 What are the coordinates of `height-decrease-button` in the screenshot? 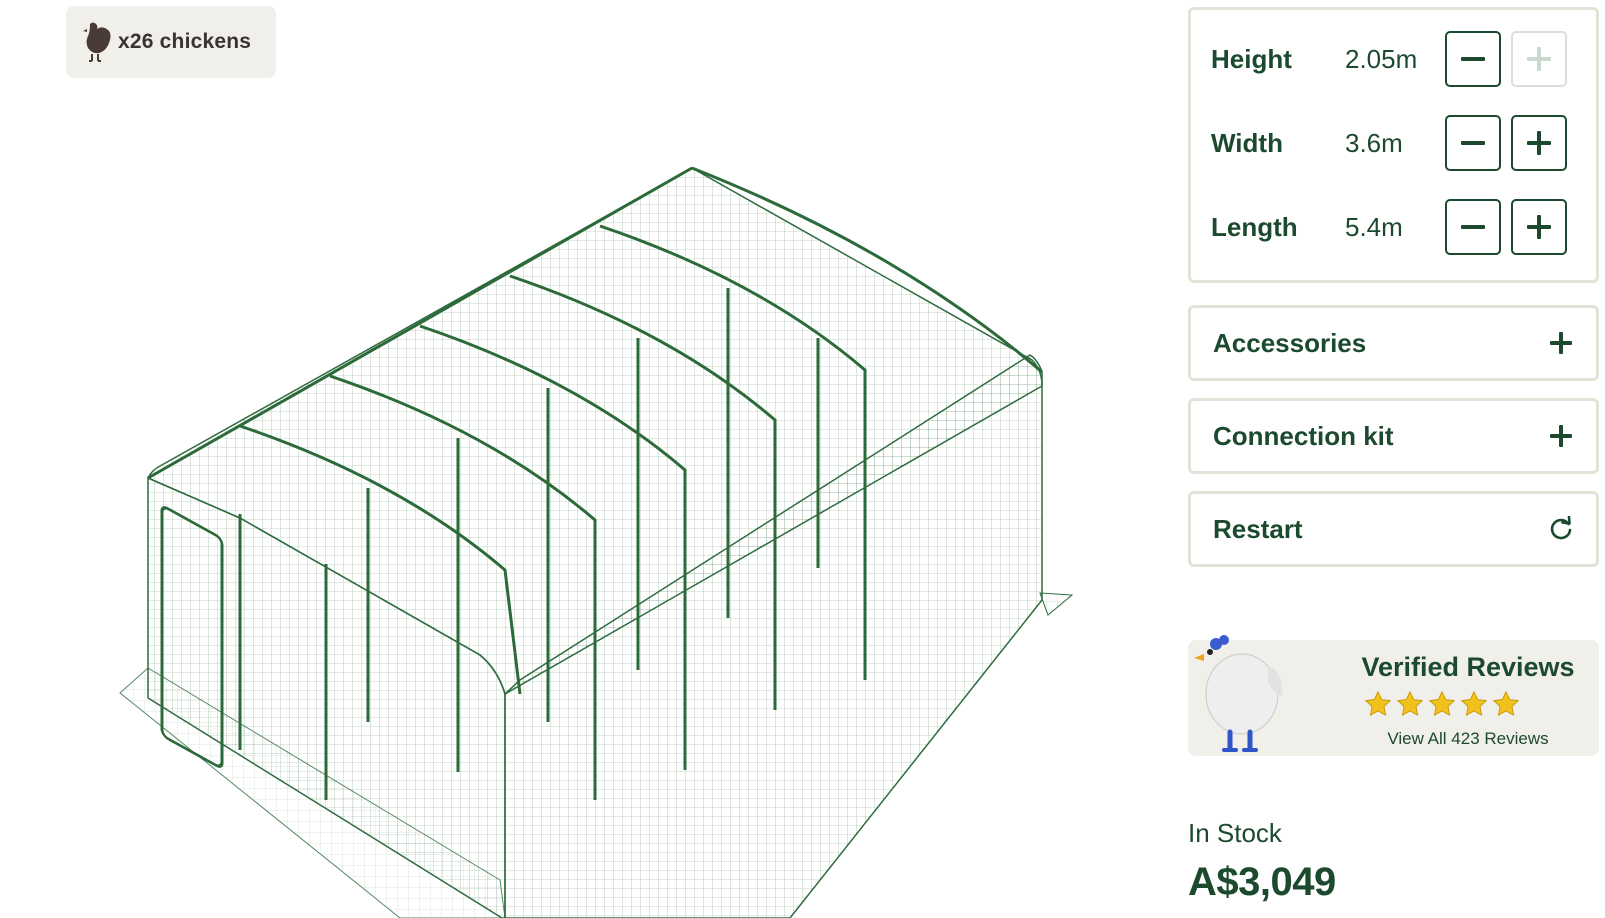 It's located at (1473, 59).